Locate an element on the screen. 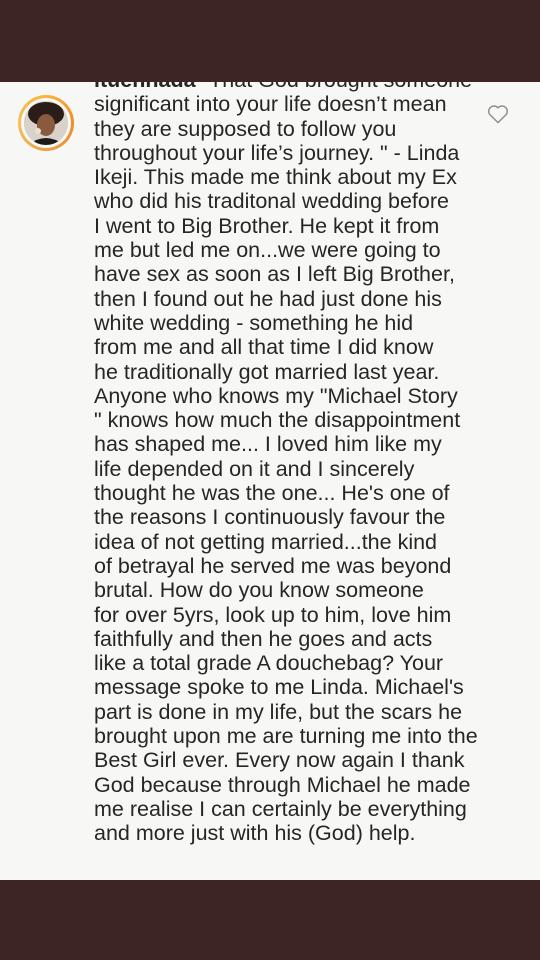 Image resolution: width=540 pixels, height=960 pixels. avatar is located at coordinates (46, 123).